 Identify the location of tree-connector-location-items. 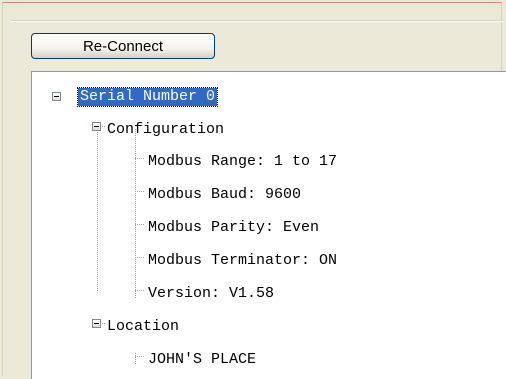
(135, 358).